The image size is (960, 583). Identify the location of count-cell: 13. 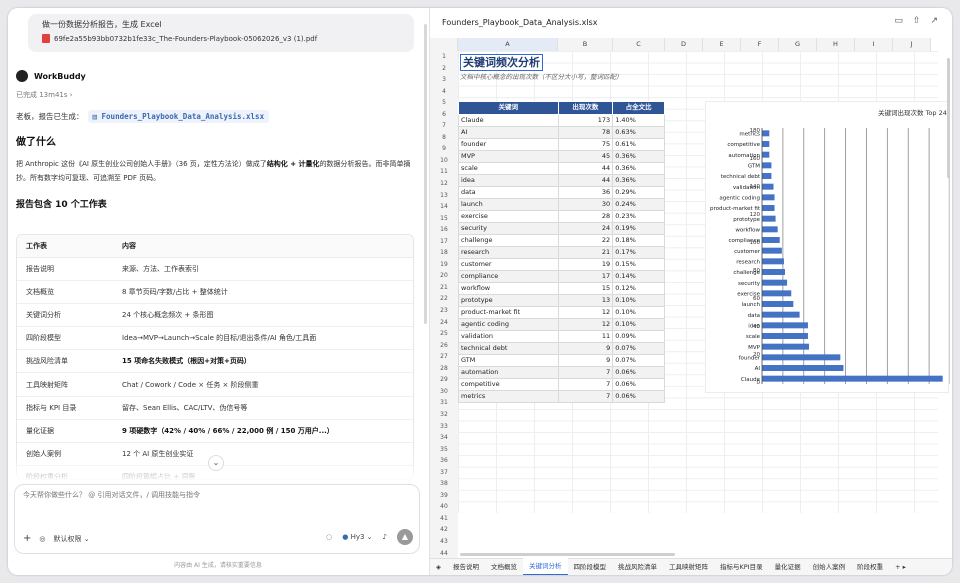
(585, 300).